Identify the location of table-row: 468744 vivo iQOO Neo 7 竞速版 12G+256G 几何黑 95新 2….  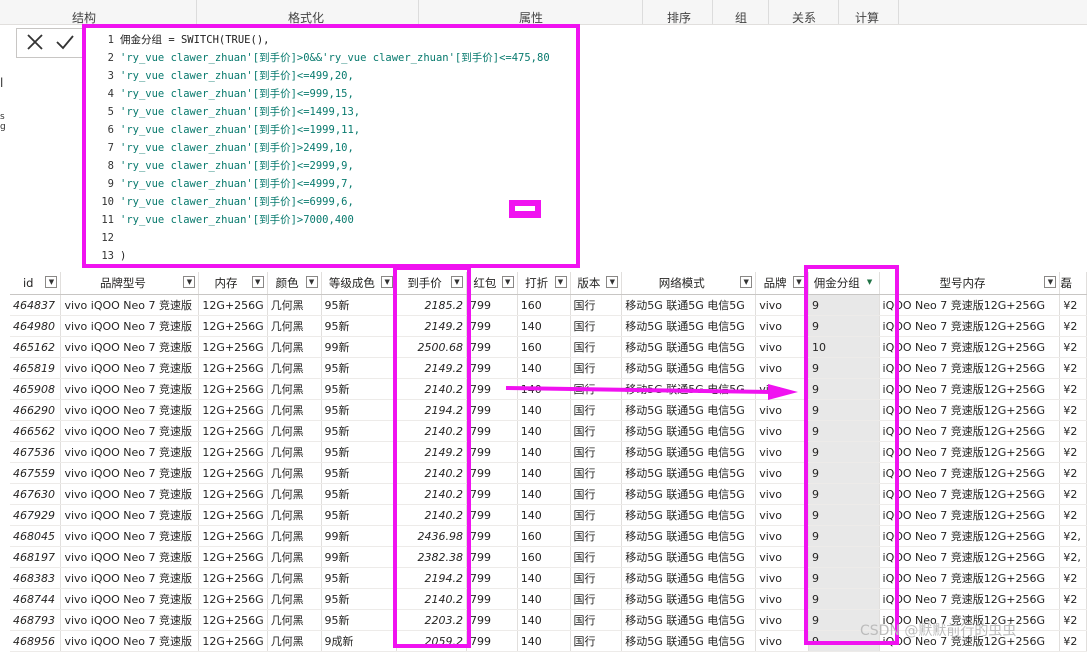
(548, 599).